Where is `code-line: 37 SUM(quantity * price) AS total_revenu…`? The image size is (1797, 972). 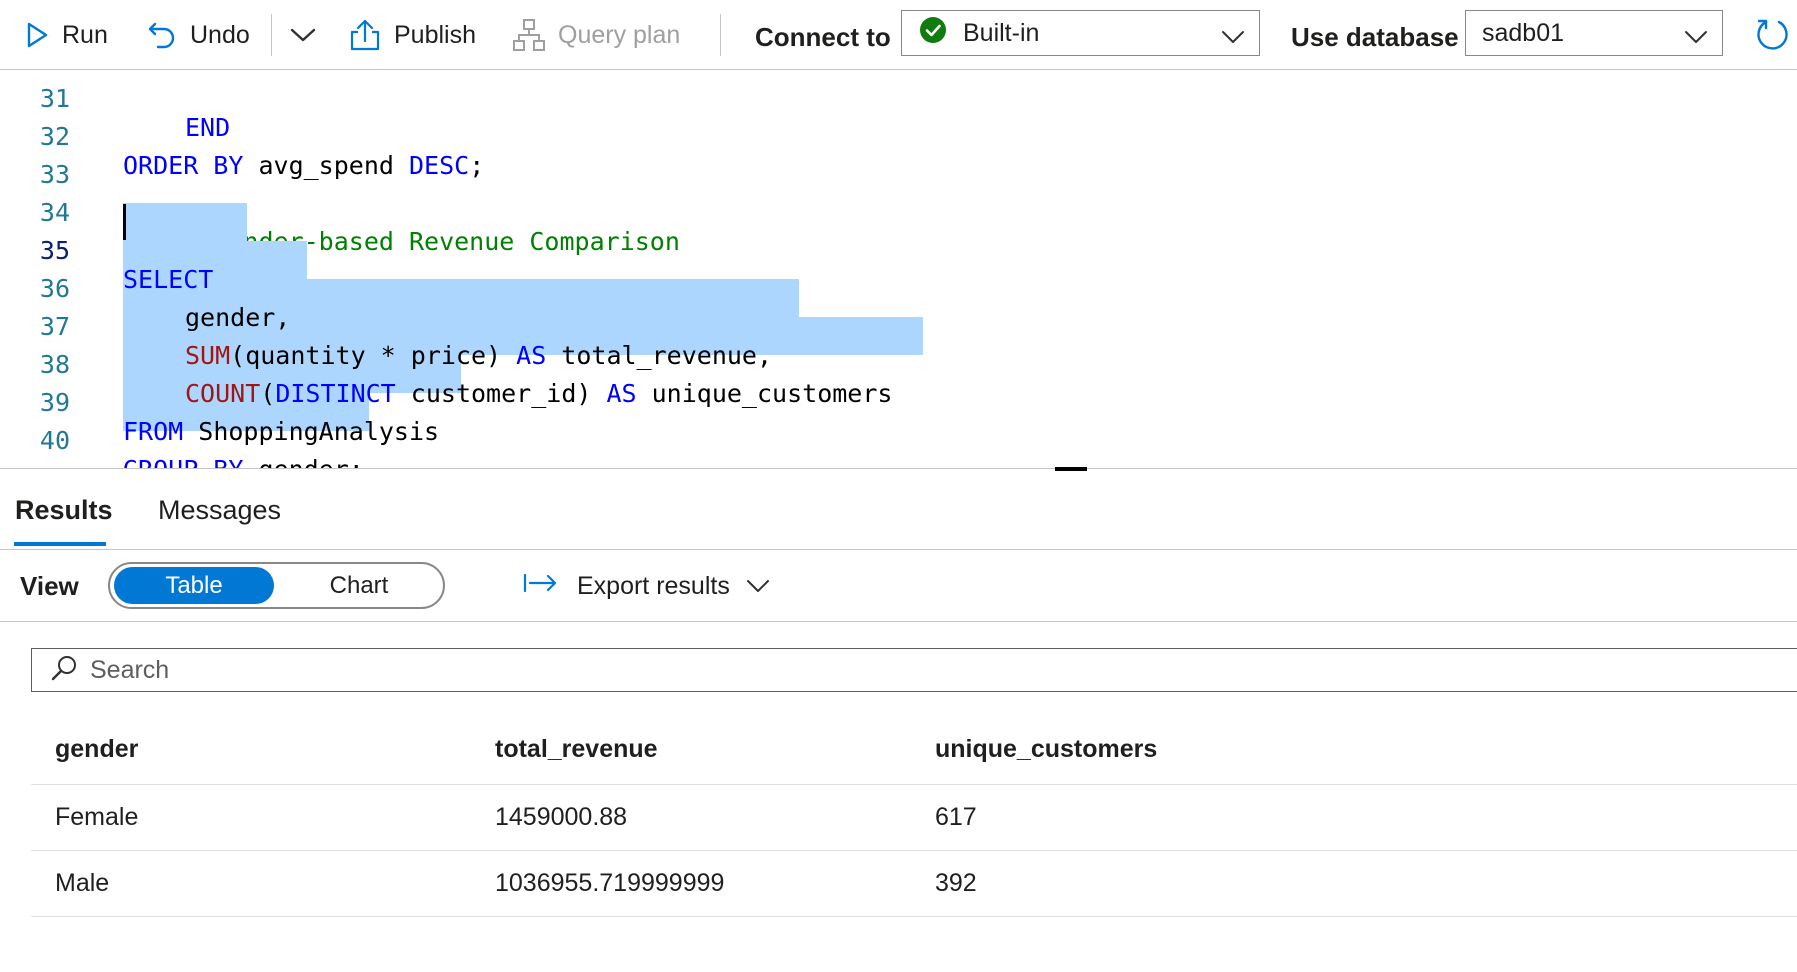 code-line: 37 SUM(quantity * price) AS total_revenu… is located at coordinates (898, 324).